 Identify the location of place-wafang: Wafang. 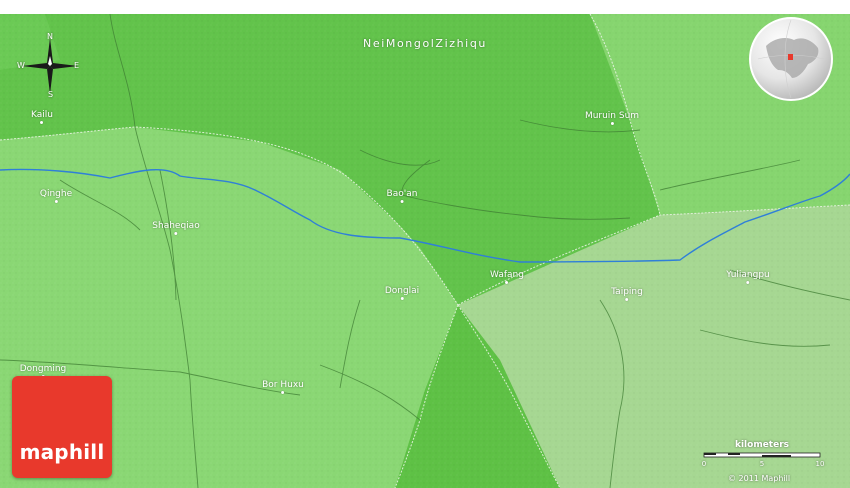
(507, 277).